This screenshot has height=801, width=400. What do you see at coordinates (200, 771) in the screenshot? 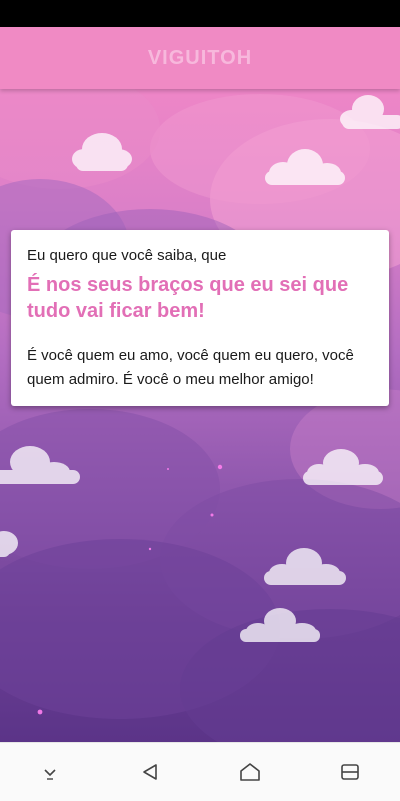
I see `navigation-bar` at bounding box center [200, 771].